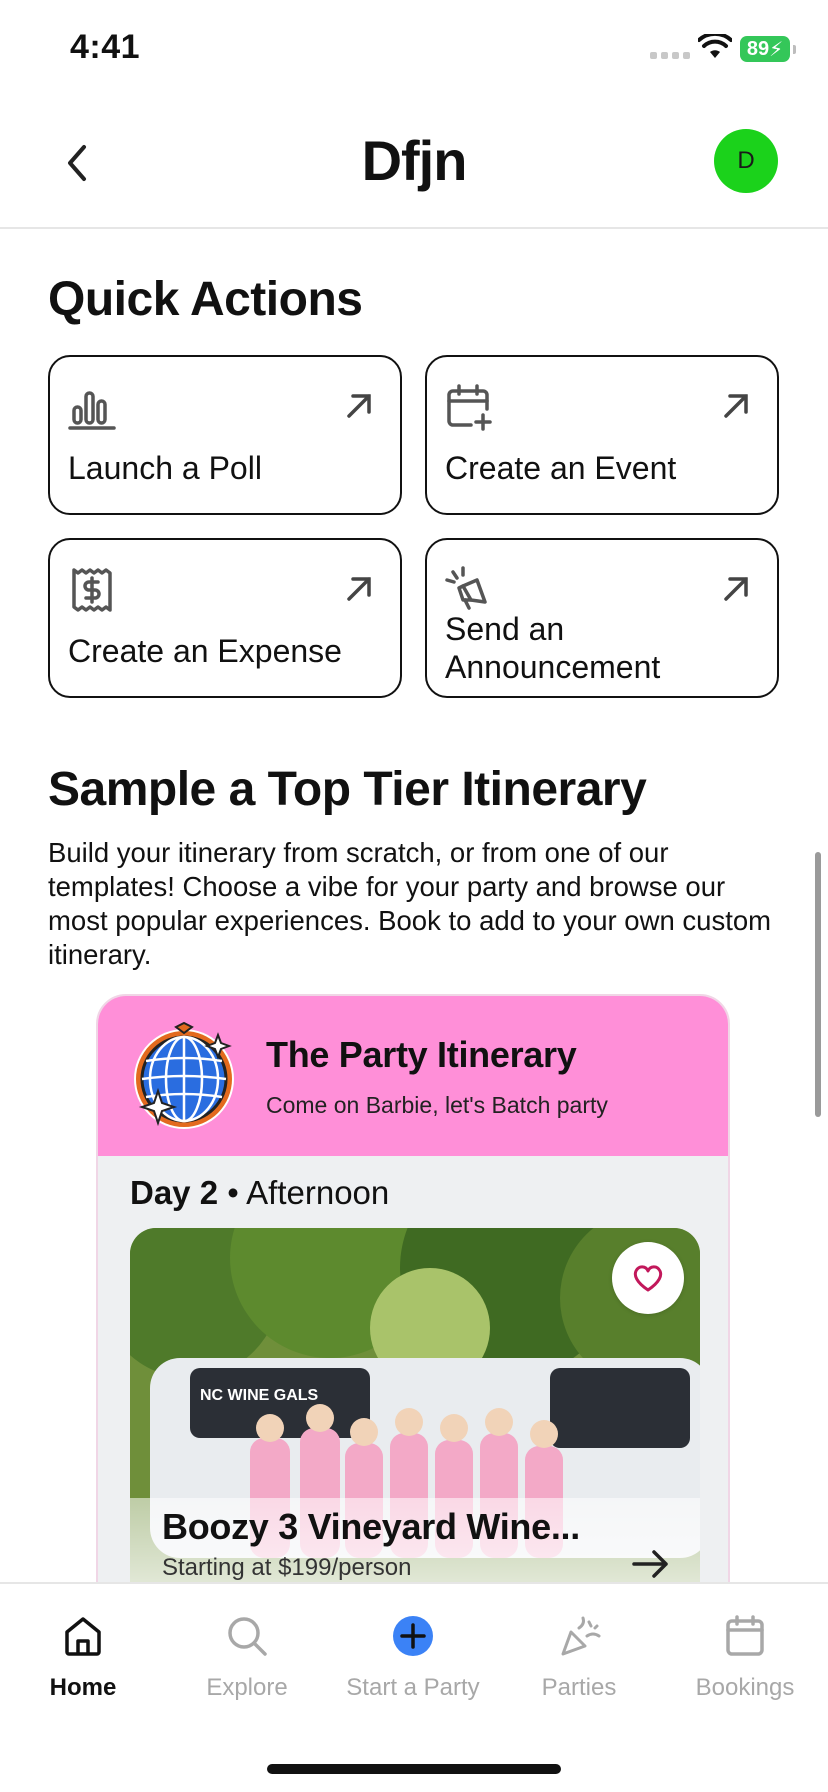  I want to click on tab-label: Explore, so click(247, 1687).